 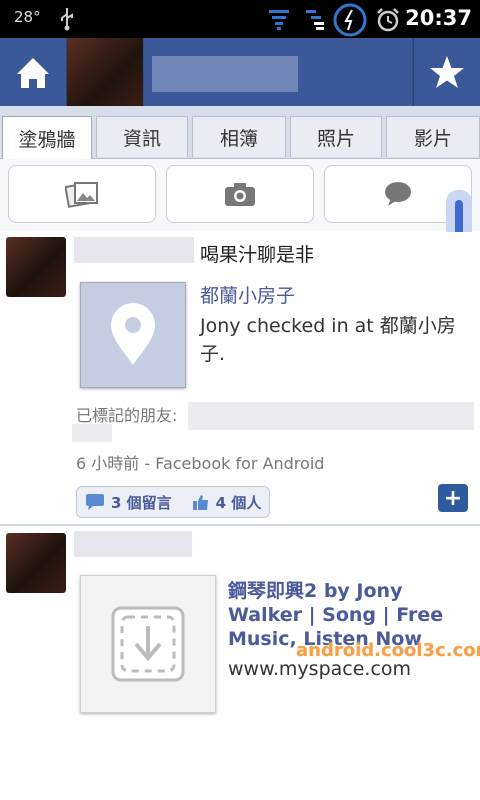 I want to click on tab-wall: 塗鴉牆, so click(x=47, y=137).